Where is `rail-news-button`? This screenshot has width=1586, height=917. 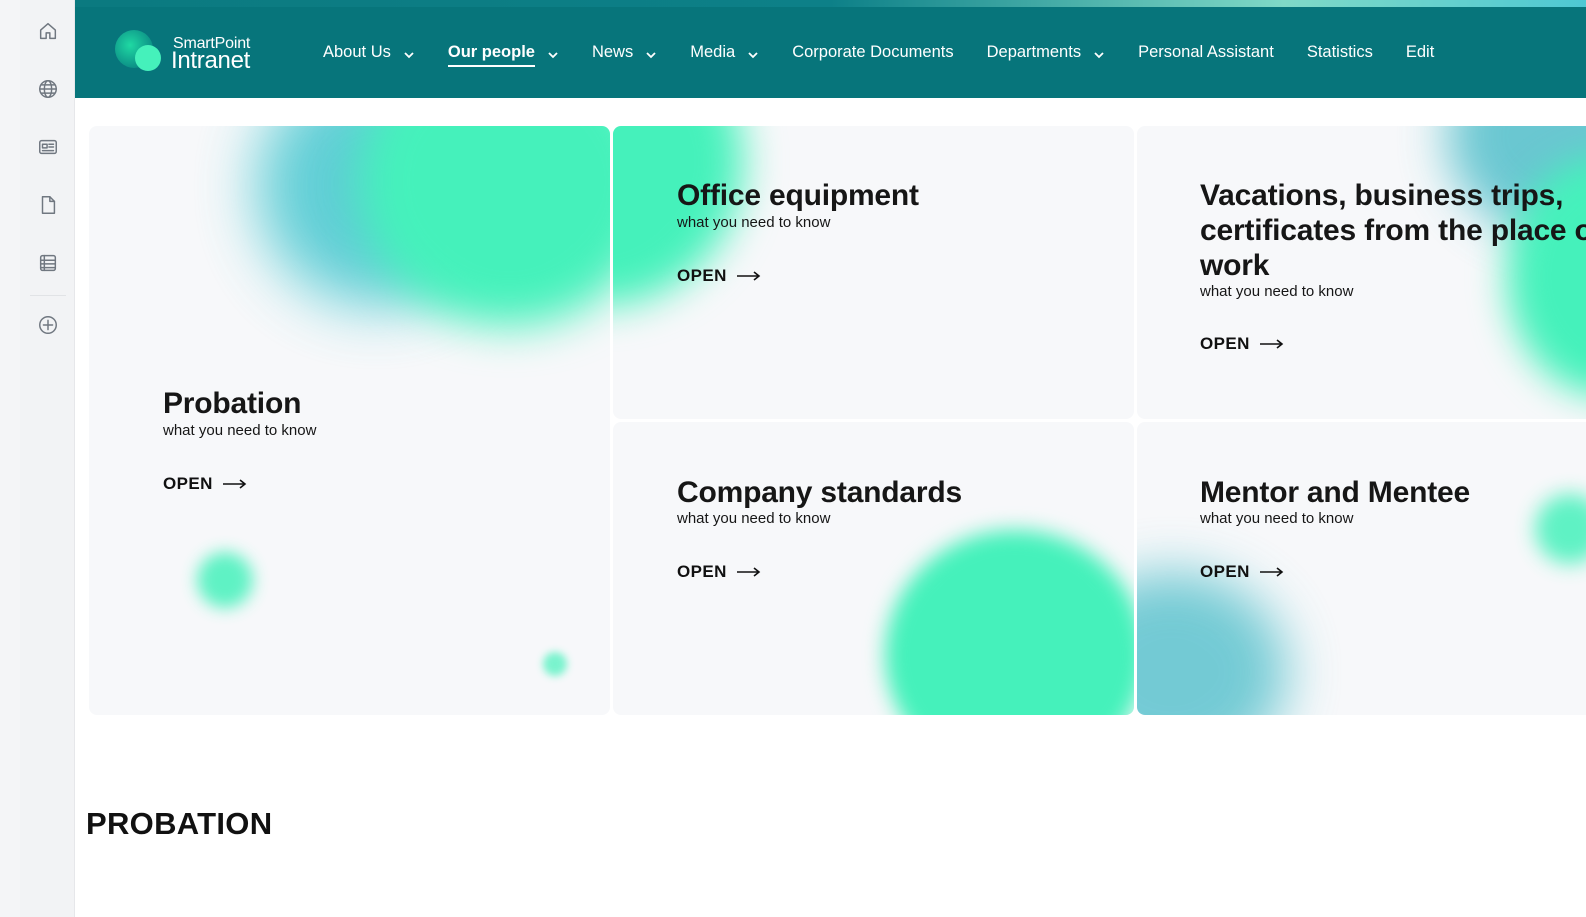
rail-news-button is located at coordinates (47, 149).